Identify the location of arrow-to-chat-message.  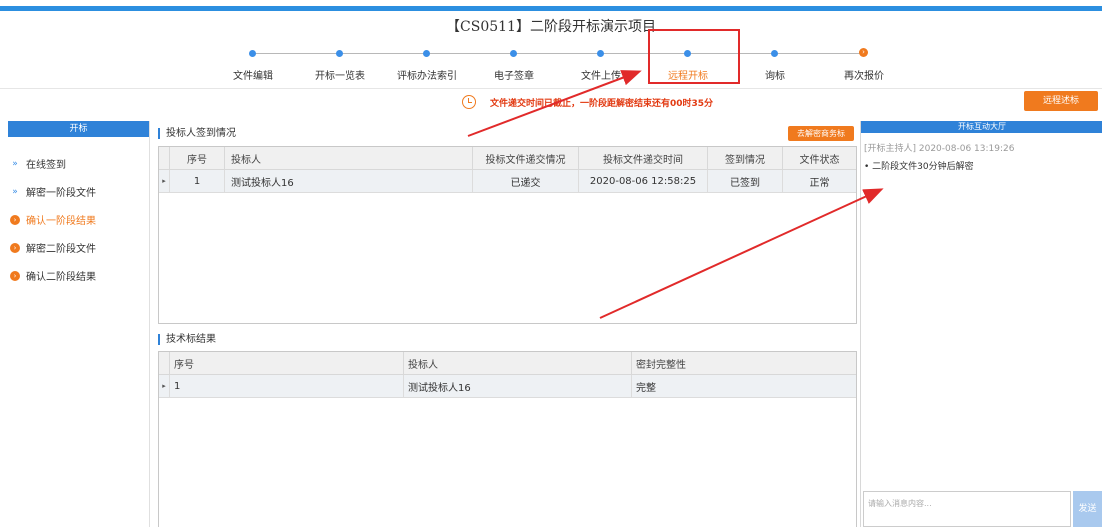
(741, 253).